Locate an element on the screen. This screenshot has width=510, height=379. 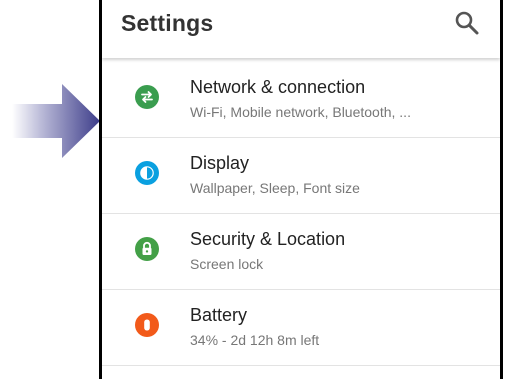
page-title: Settings is located at coordinates (167, 23).